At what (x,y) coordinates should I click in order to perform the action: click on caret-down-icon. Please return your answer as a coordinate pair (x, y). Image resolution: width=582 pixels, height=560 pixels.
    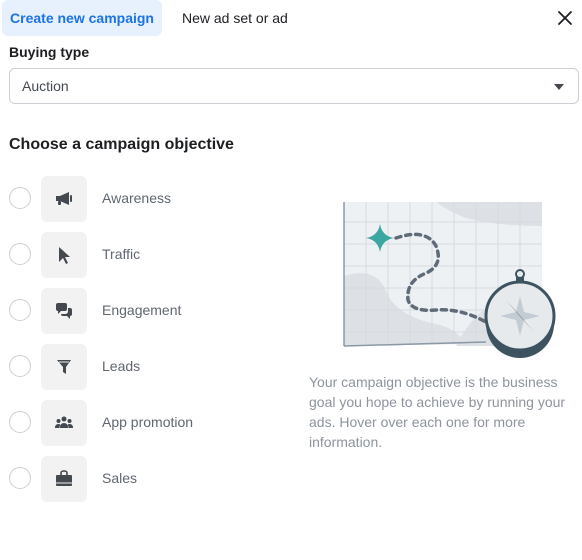
    Looking at the image, I should click on (559, 87).